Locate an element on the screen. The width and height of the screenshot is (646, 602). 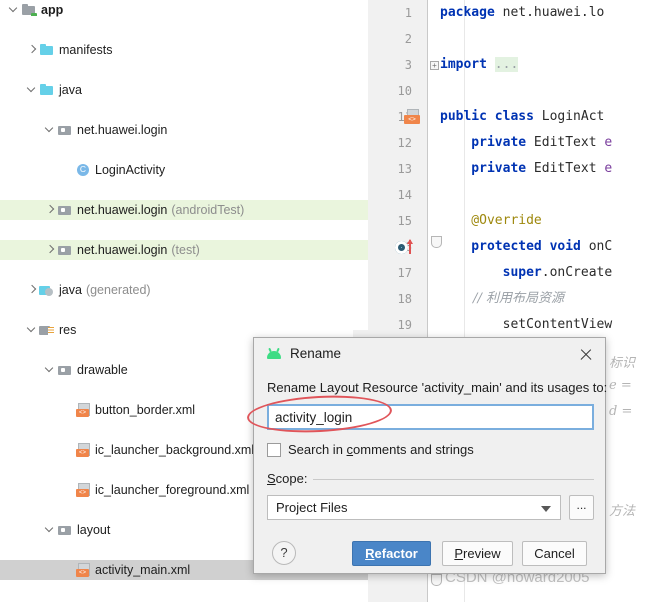
line-number: 2 is located at coordinates (408, 39).